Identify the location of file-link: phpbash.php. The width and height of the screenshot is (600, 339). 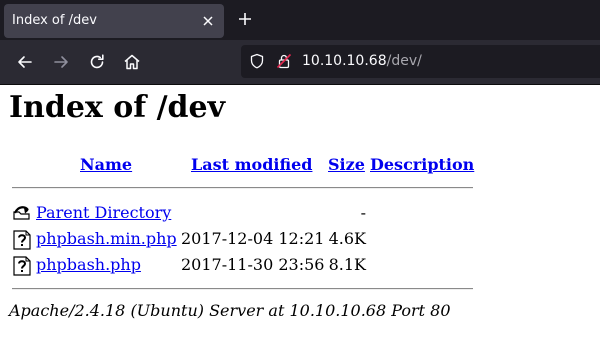
(88, 264).